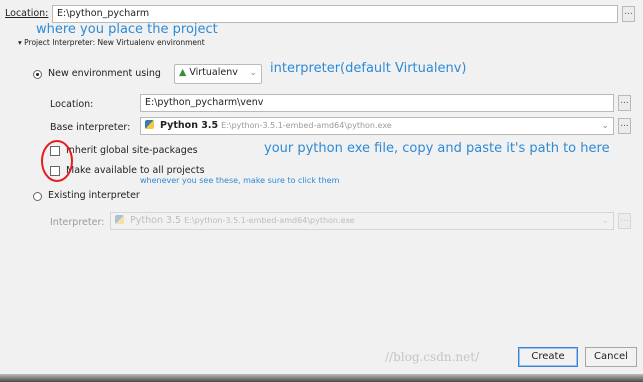 The width and height of the screenshot is (643, 382). I want to click on interpreter-label: Interpreter:, so click(77, 222).